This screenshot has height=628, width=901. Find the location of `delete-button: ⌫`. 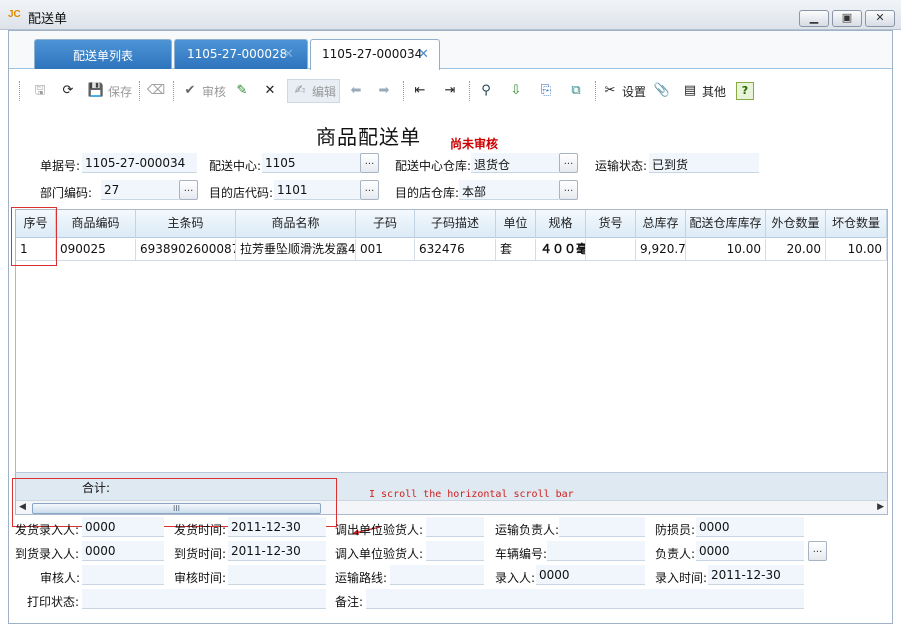

delete-button: ⌫ is located at coordinates (156, 91).